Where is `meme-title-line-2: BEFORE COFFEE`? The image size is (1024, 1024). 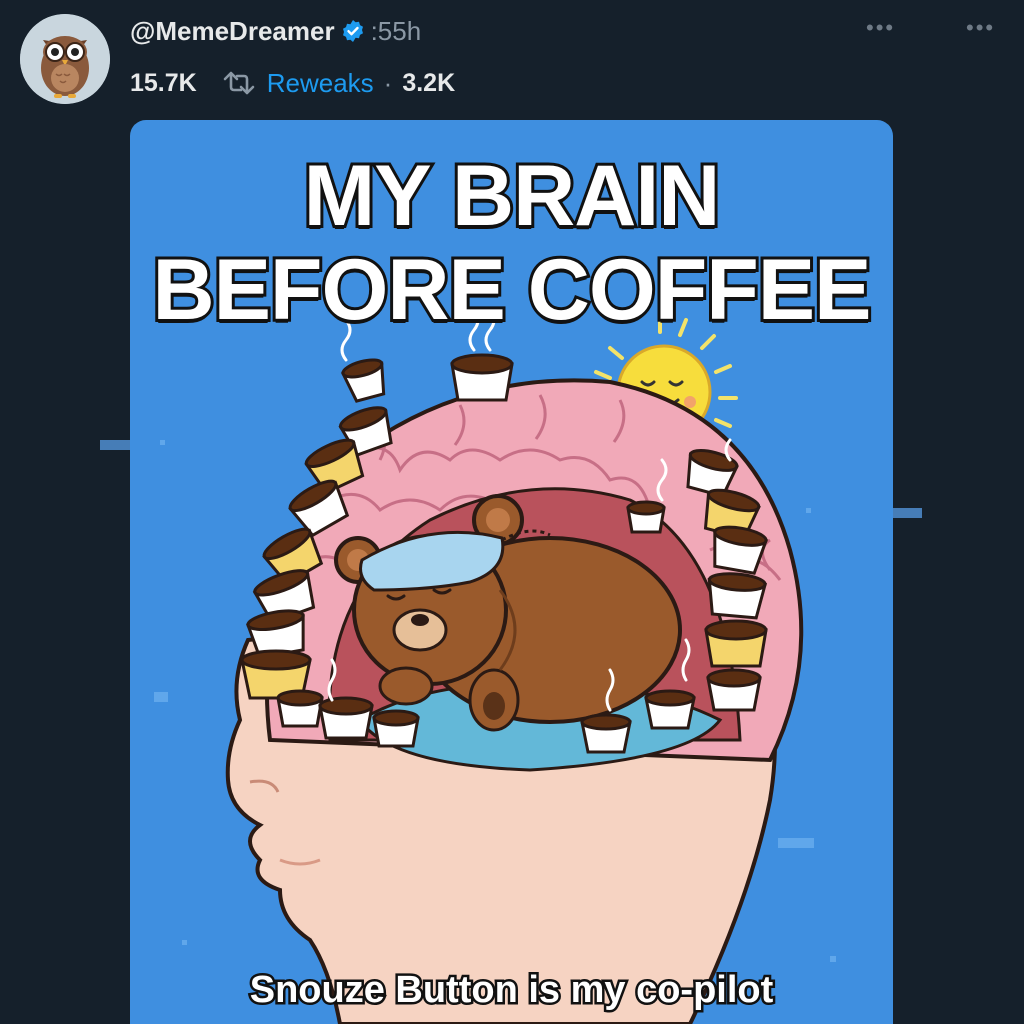
meme-title-line-2: BEFORE COFFEE is located at coordinates (511, 290).